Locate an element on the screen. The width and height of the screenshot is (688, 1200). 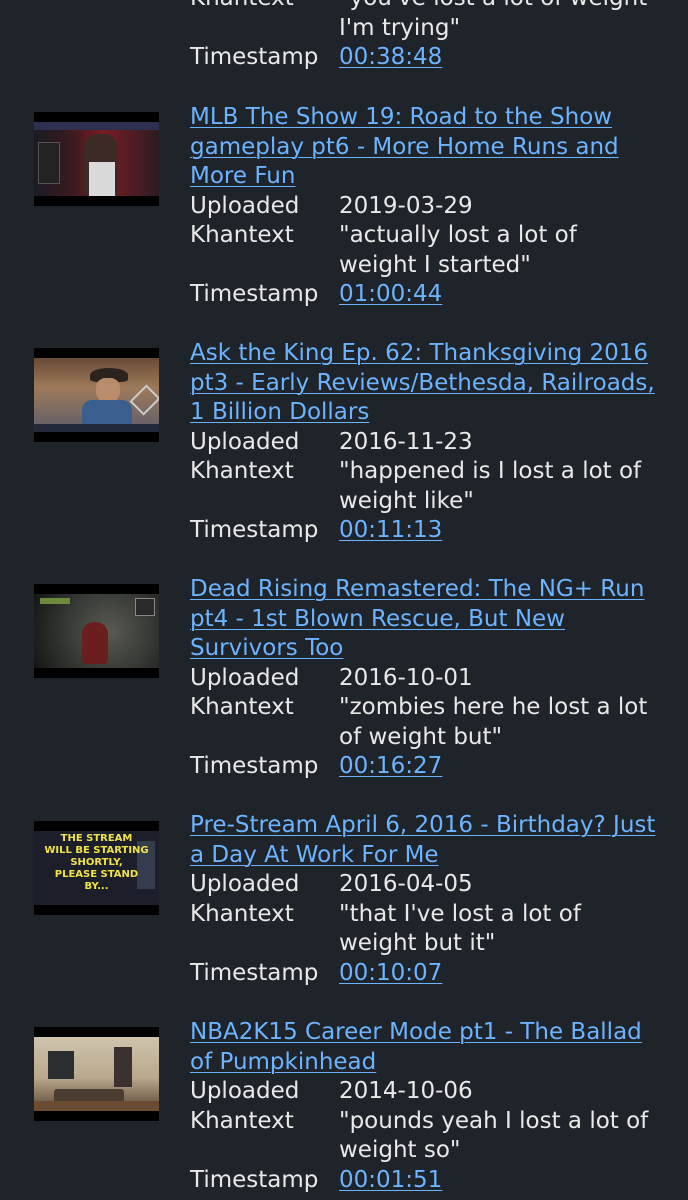
timestamp-link: 00:11:13 is located at coordinates (390, 530).